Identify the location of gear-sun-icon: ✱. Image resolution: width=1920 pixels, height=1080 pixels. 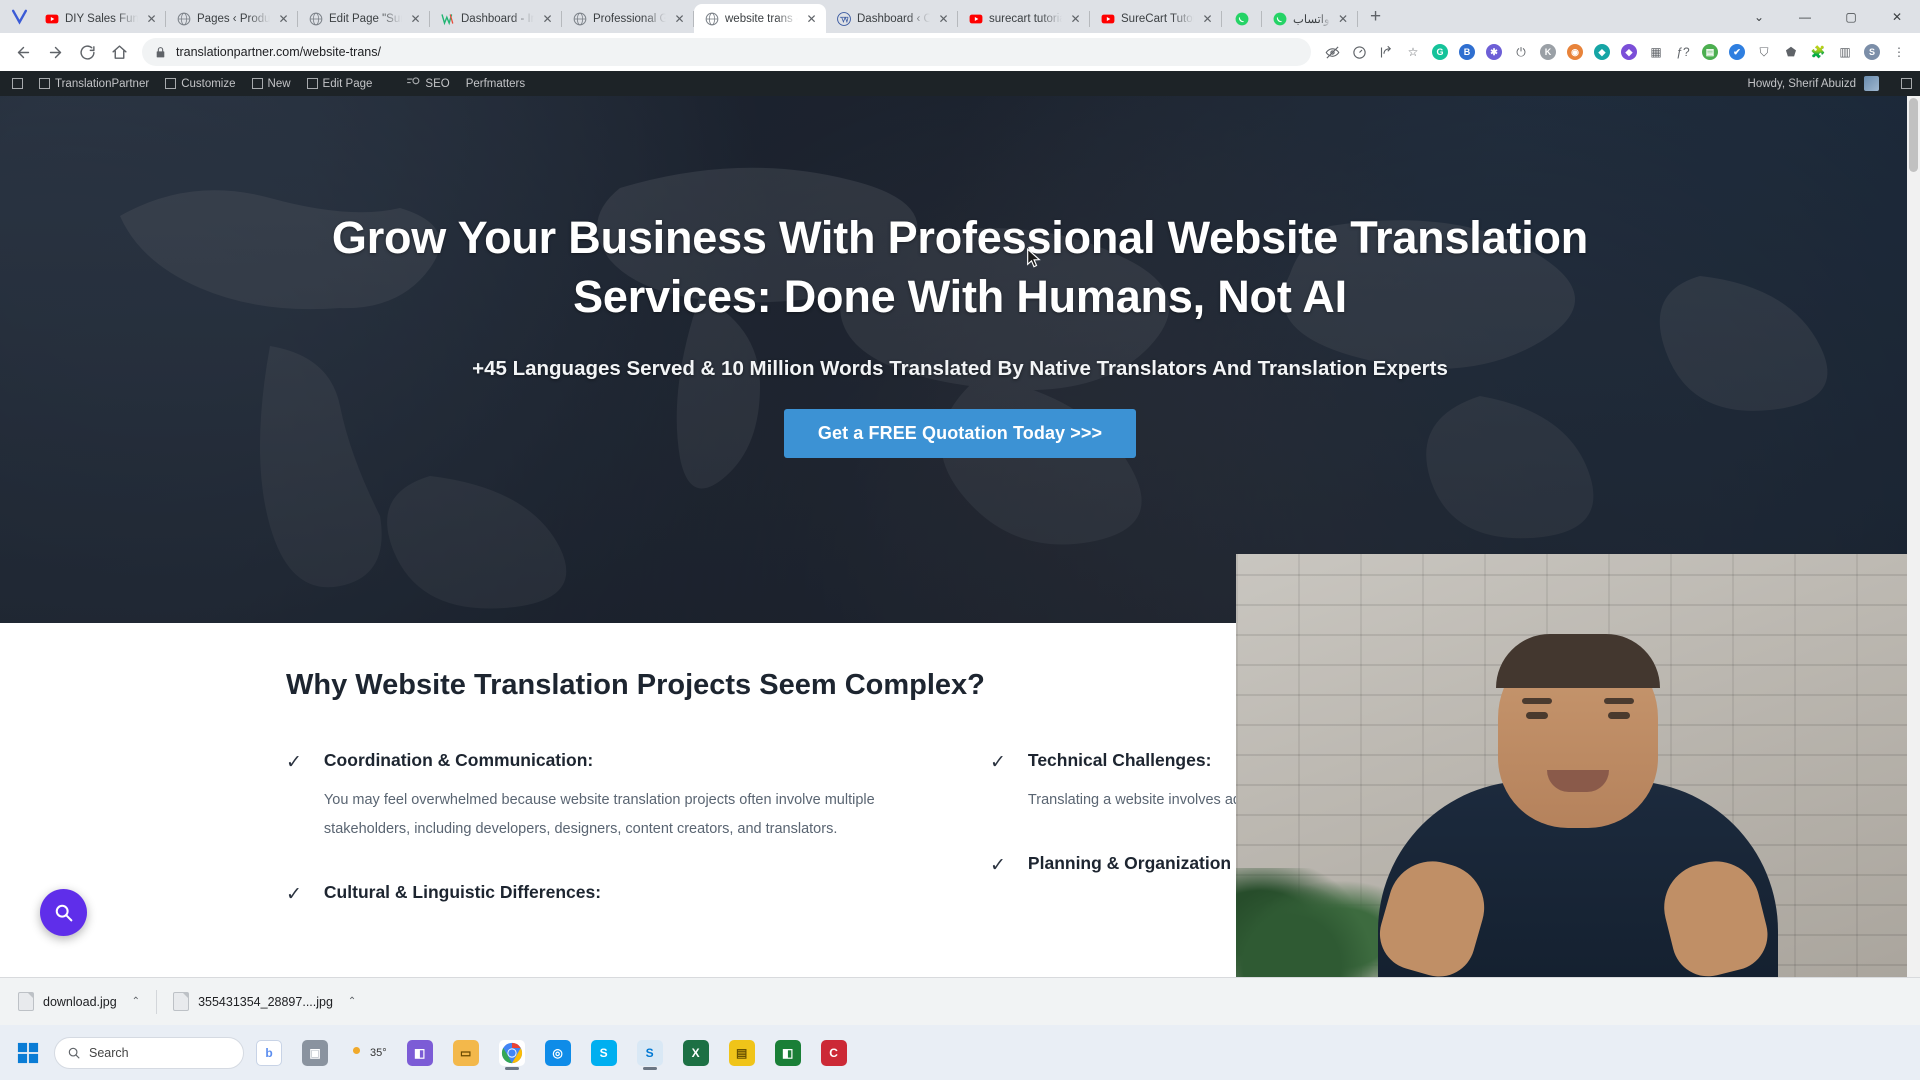
(1494, 52).